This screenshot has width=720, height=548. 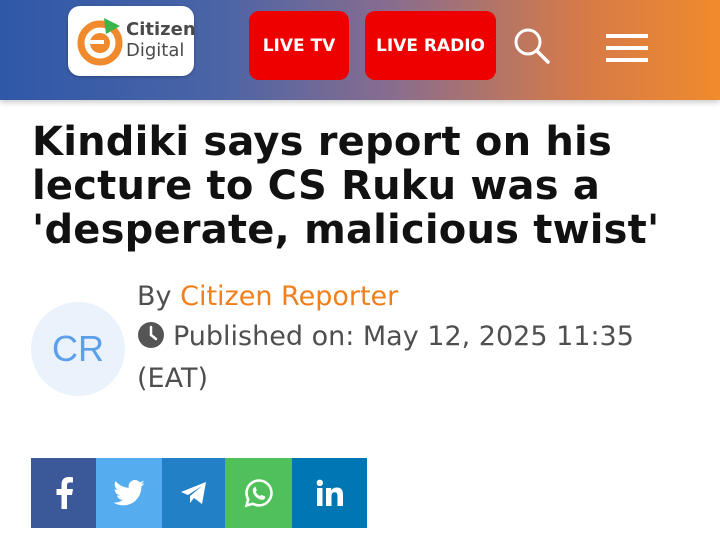 What do you see at coordinates (385, 357) in the screenshot?
I see `published-label: Published on: May 12, 2025 11:35 (EAT)` at bounding box center [385, 357].